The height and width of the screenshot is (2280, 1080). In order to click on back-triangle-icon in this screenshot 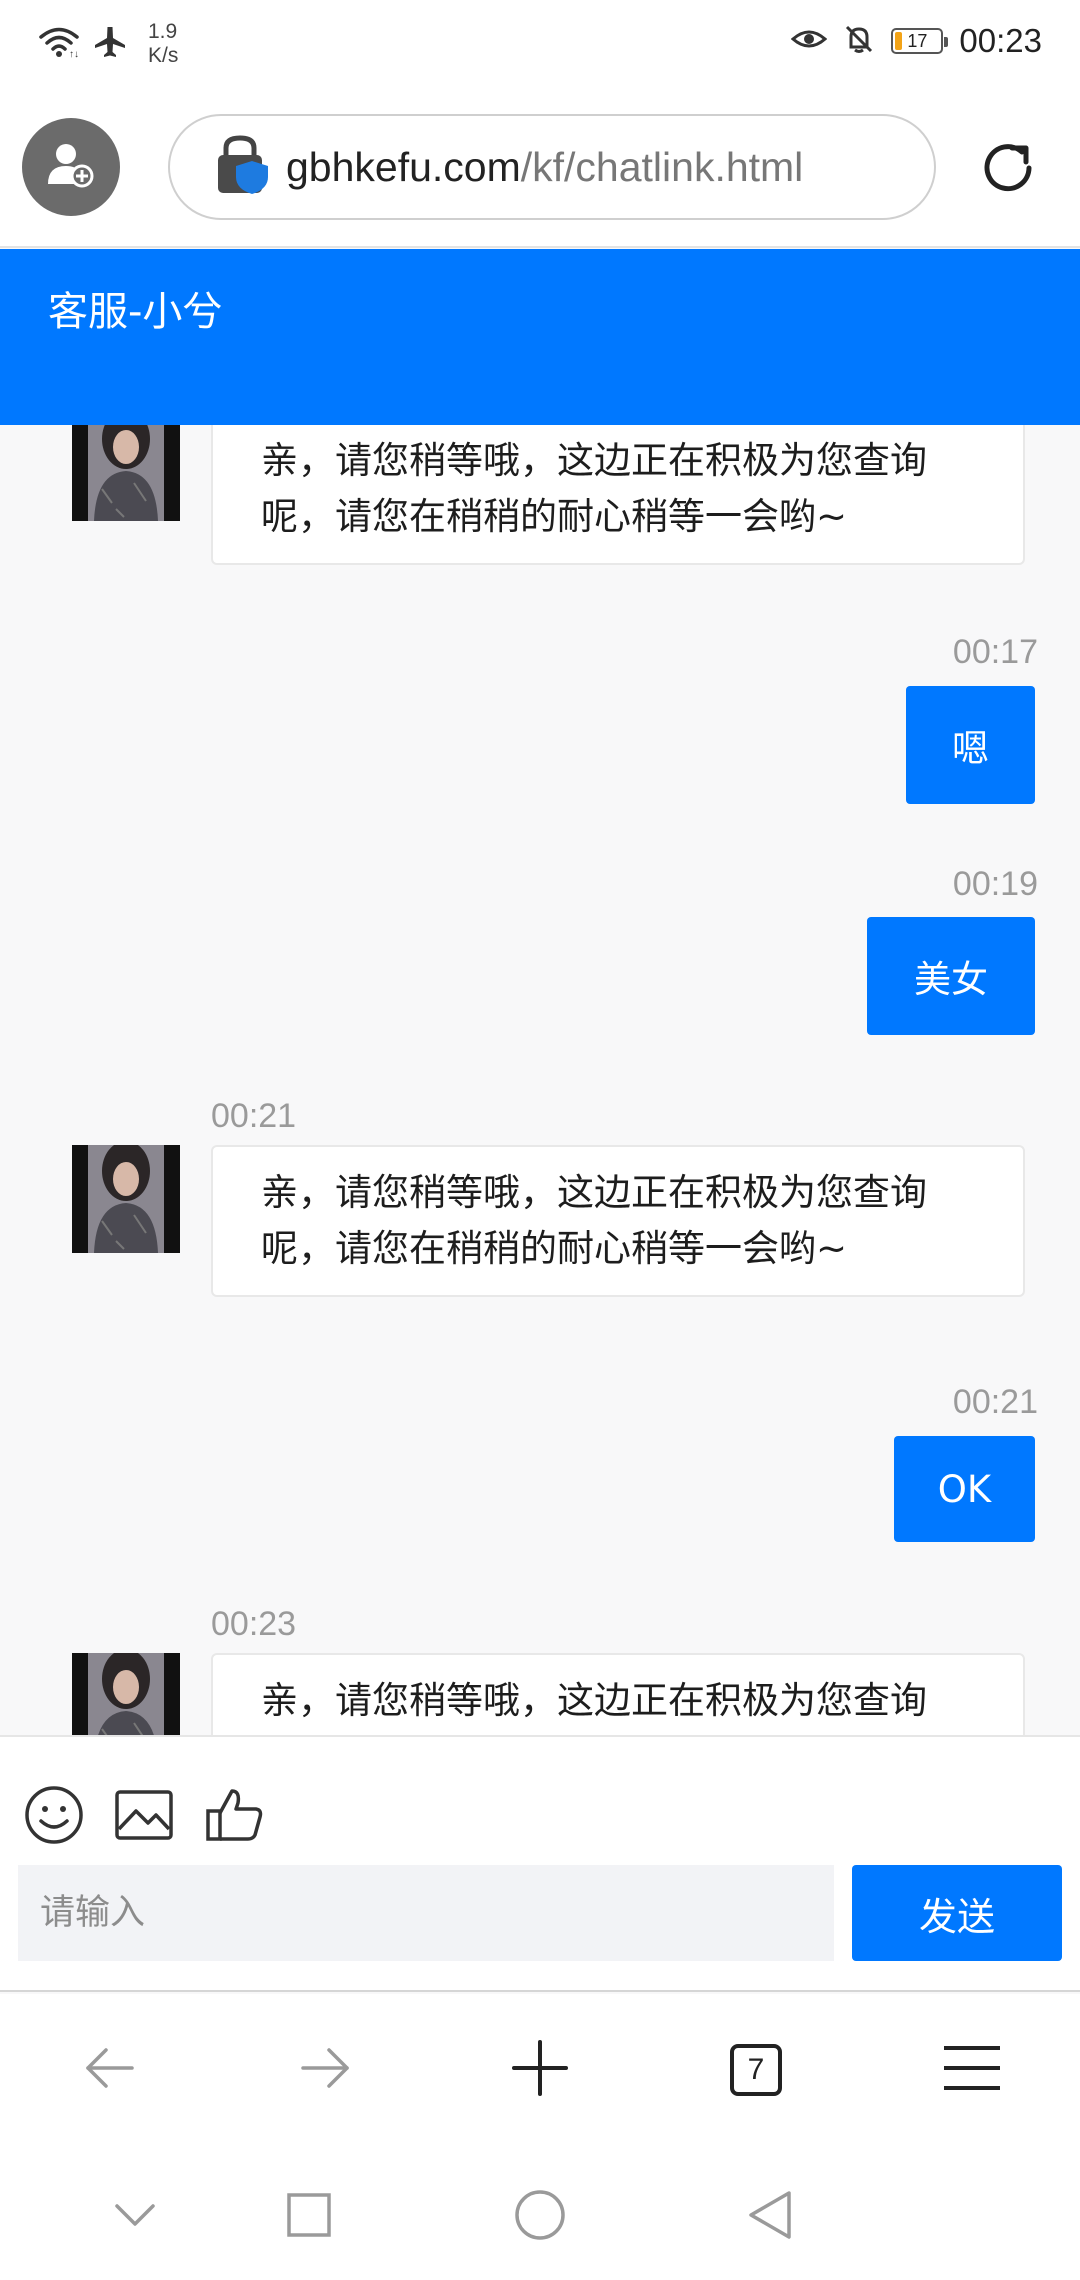, I will do `click(770, 2217)`.